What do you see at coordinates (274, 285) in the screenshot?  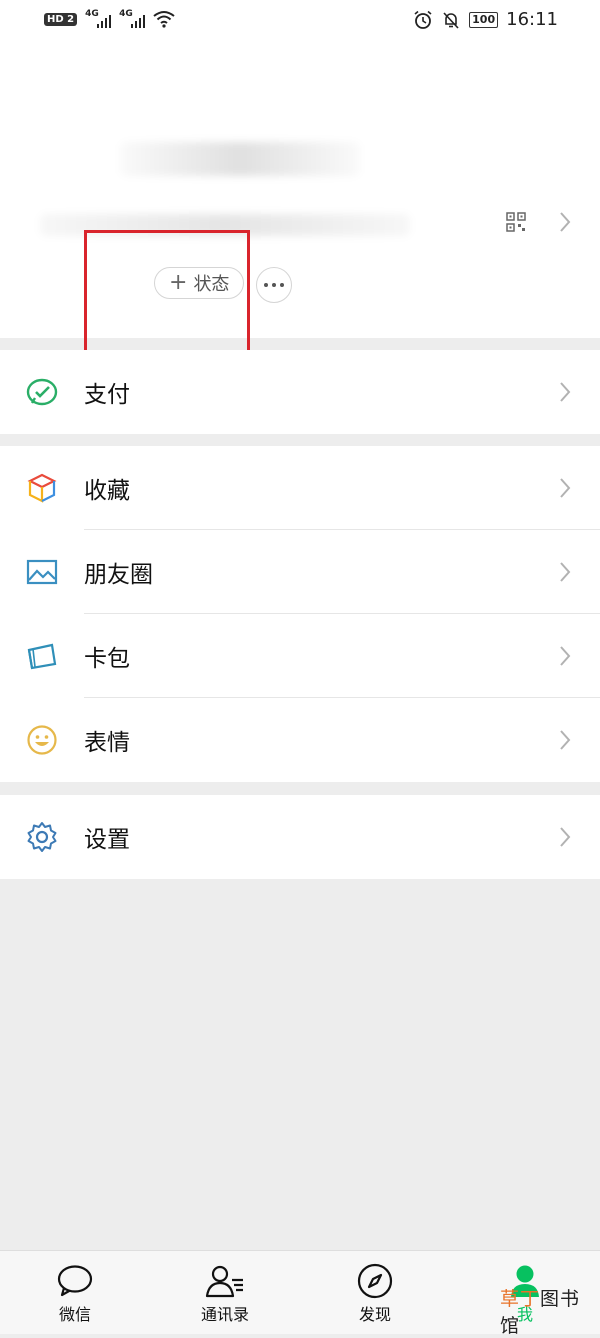 I see `more-button` at bounding box center [274, 285].